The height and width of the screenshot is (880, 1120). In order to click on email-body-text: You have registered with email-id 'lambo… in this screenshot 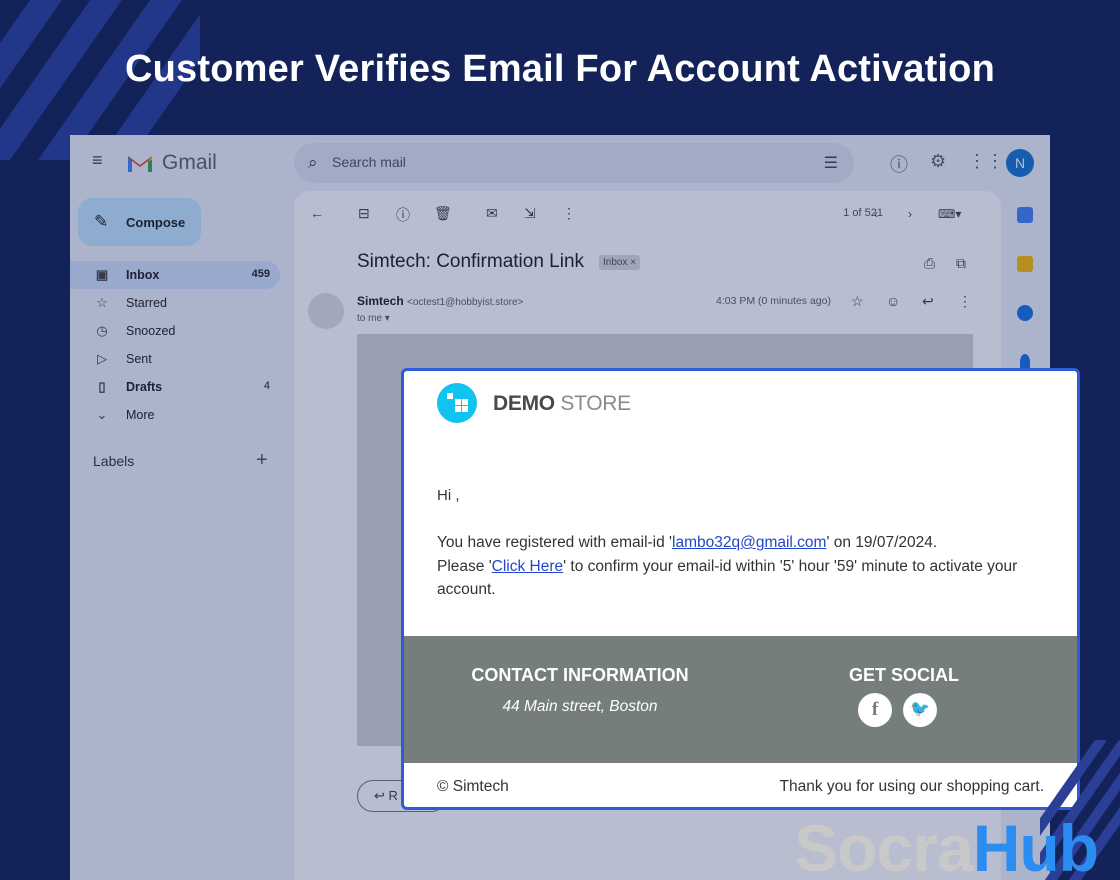, I will do `click(742, 566)`.